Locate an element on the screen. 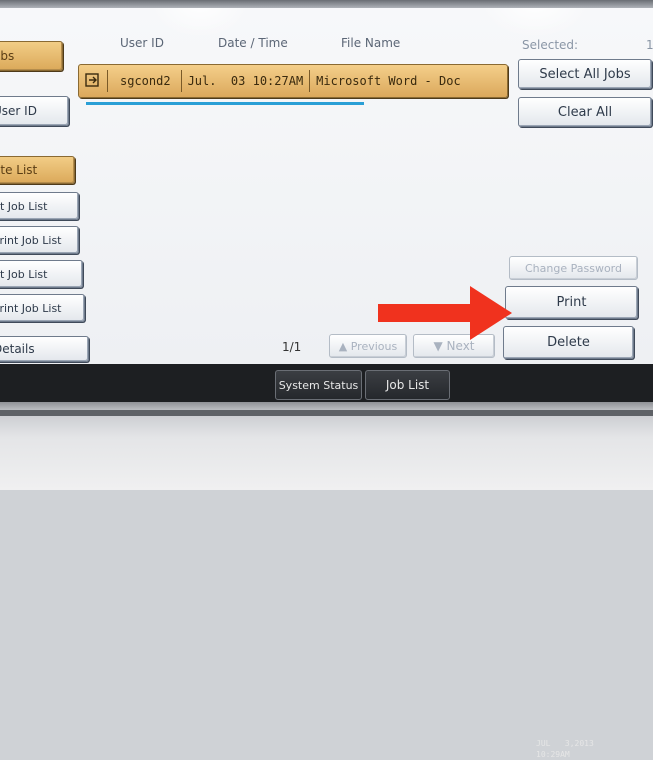 This screenshot has width=653, height=760. print-job-list-button: Print Job List is located at coordinates (39, 240).